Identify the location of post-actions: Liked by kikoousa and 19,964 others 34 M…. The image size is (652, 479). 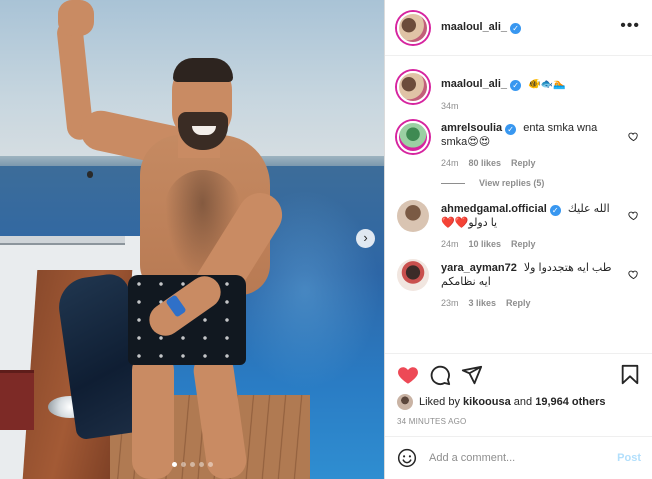
(518, 389).